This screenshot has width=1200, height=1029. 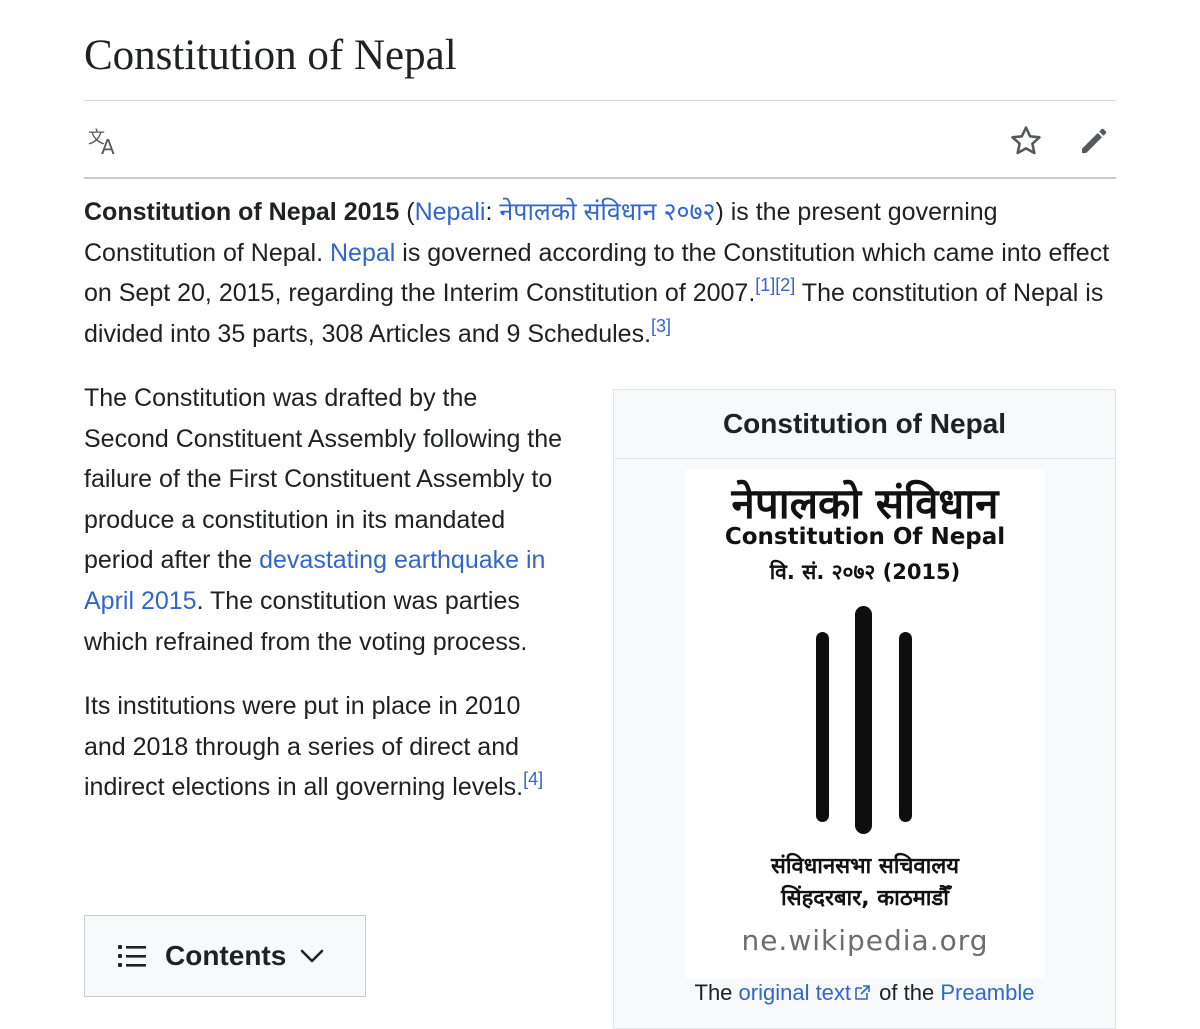 I want to click on citation-1: [1], so click(x=765, y=285).